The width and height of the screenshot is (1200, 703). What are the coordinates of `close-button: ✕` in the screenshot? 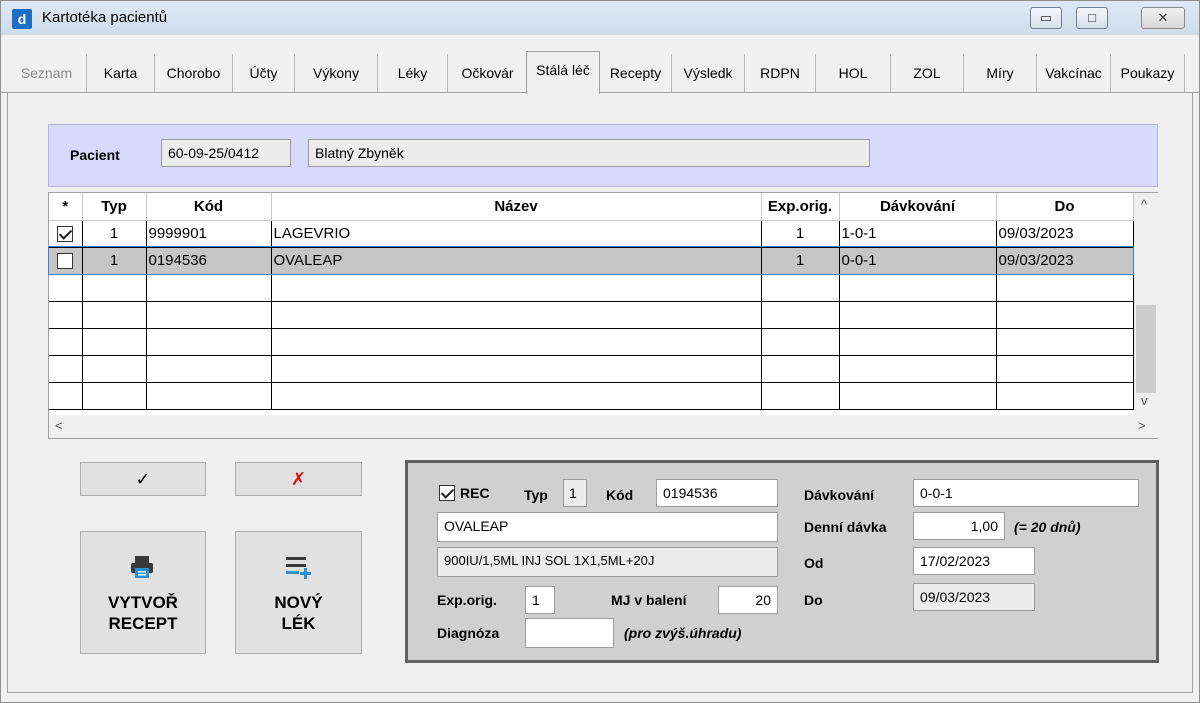 It's located at (1163, 18).